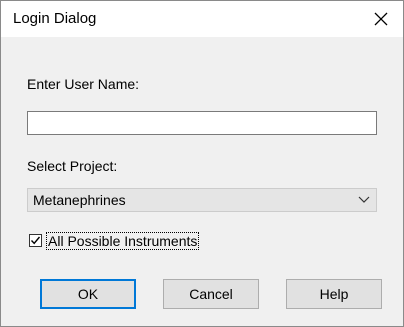 The image size is (404, 327). I want to click on help-button: Help, so click(334, 294).